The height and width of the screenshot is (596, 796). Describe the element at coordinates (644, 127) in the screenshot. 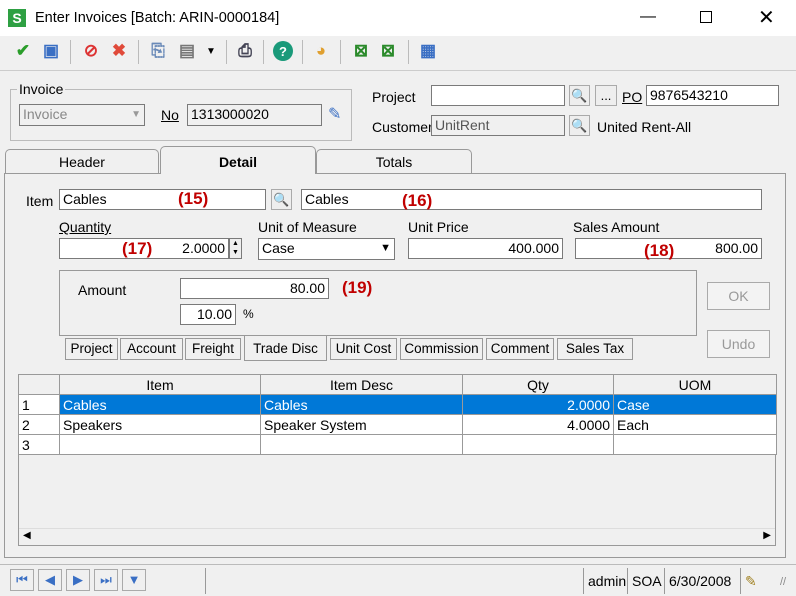

I see `customer-name: United Rent-All` at that location.